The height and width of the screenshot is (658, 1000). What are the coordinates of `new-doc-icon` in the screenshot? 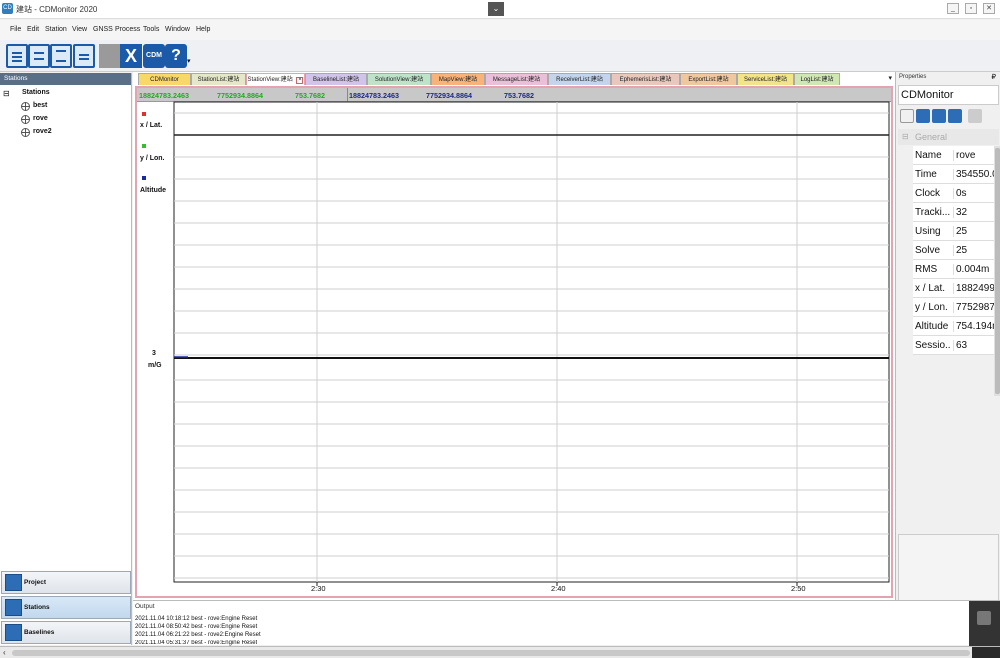 It's located at (17, 56).